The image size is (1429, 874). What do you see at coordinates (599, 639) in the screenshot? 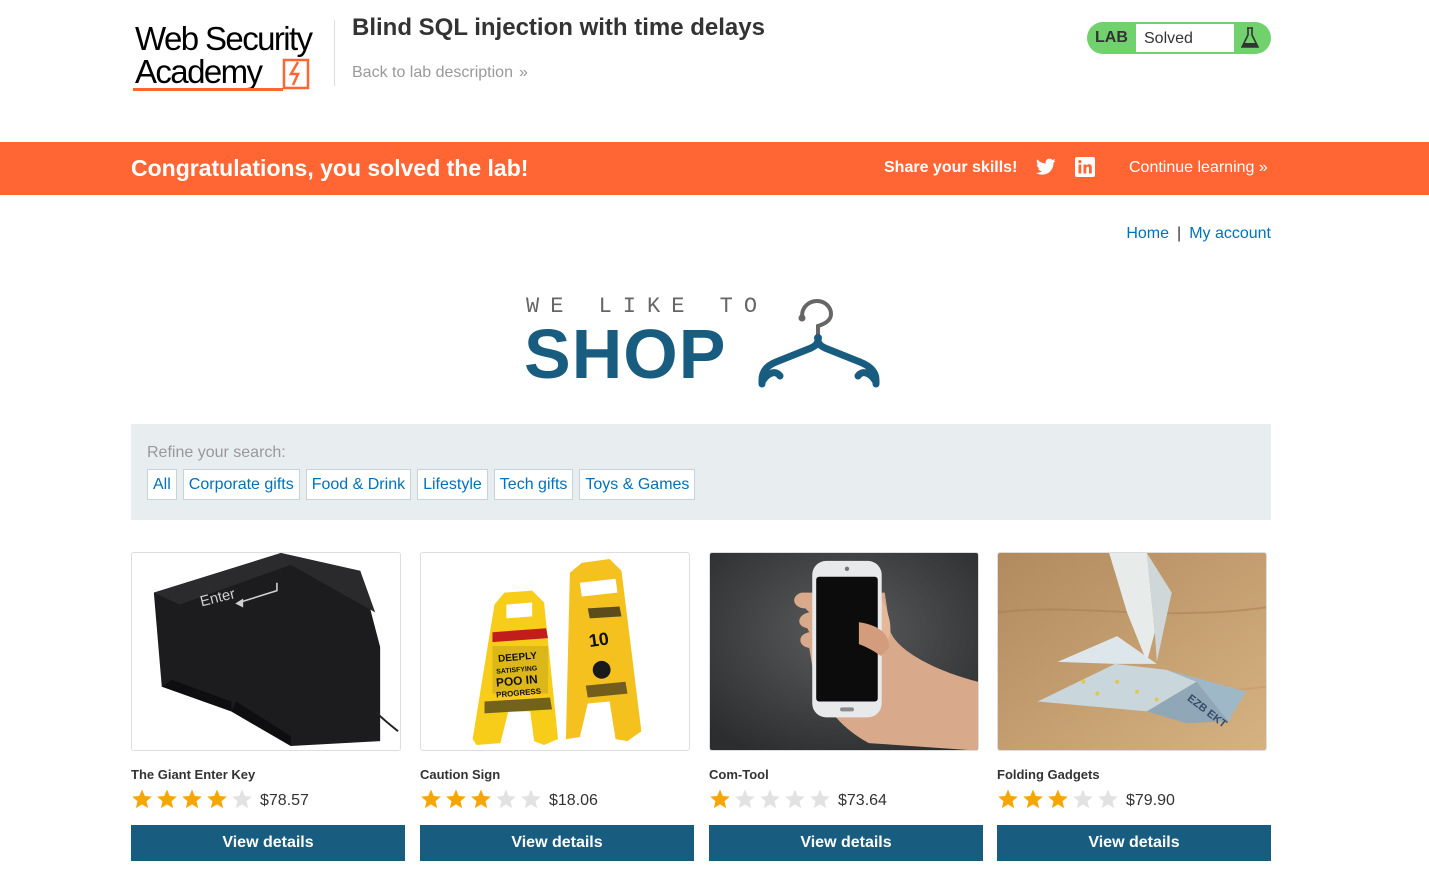
I see `svg-text: 10` at bounding box center [599, 639].